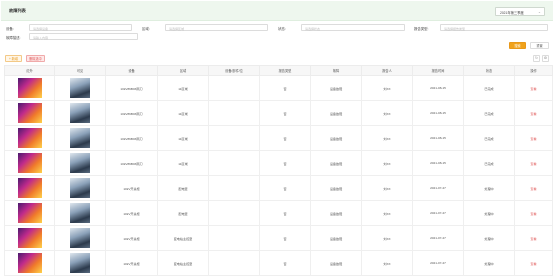 This screenshot has width=554, height=279. What do you see at coordinates (494, 27) in the screenshot?
I see `report-type-filter-input: 请选择报告类型` at bounding box center [494, 27].